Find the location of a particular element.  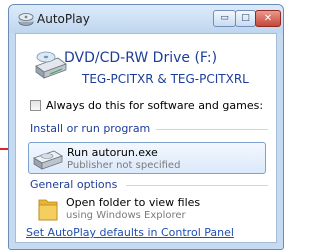

folder-icon is located at coordinates (48, 210).